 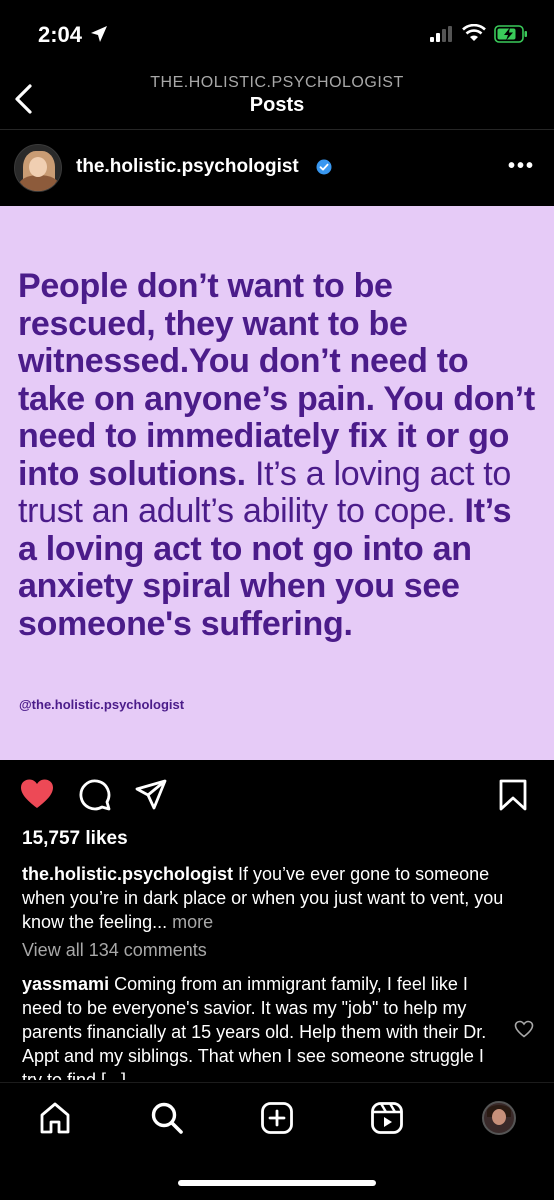 I want to click on location-arrow-icon, so click(x=99, y=34).